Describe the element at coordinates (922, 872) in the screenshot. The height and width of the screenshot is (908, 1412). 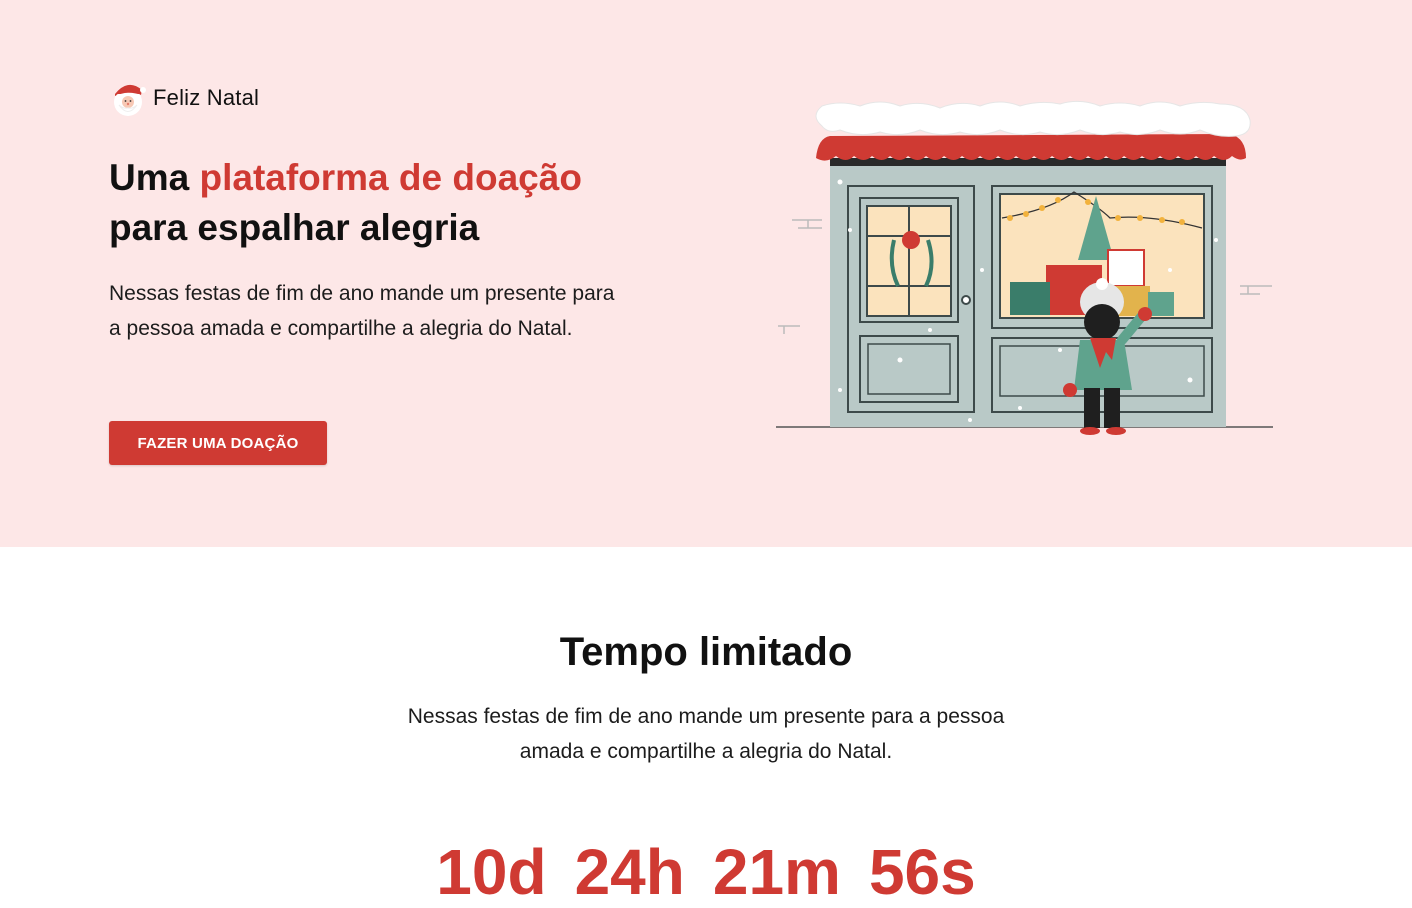
I see `countdown-seconds: 56s` at that location.